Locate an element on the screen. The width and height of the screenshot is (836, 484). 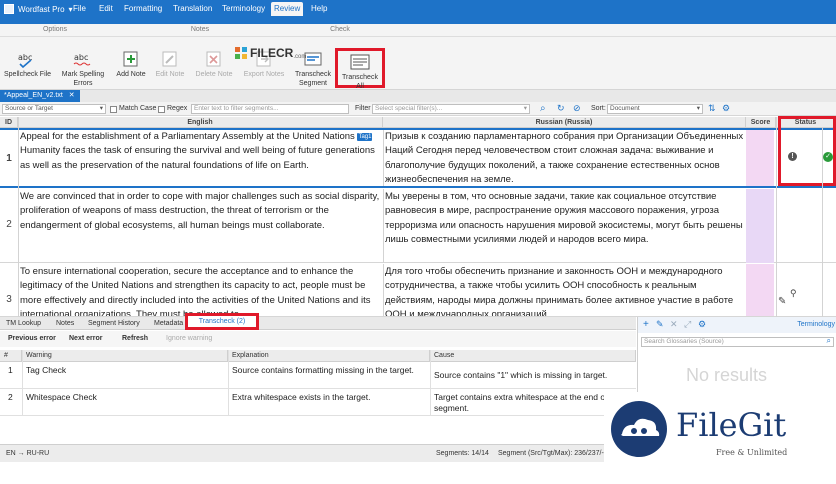
settings-icon: ⚙ is located at coordinates (702, 324).